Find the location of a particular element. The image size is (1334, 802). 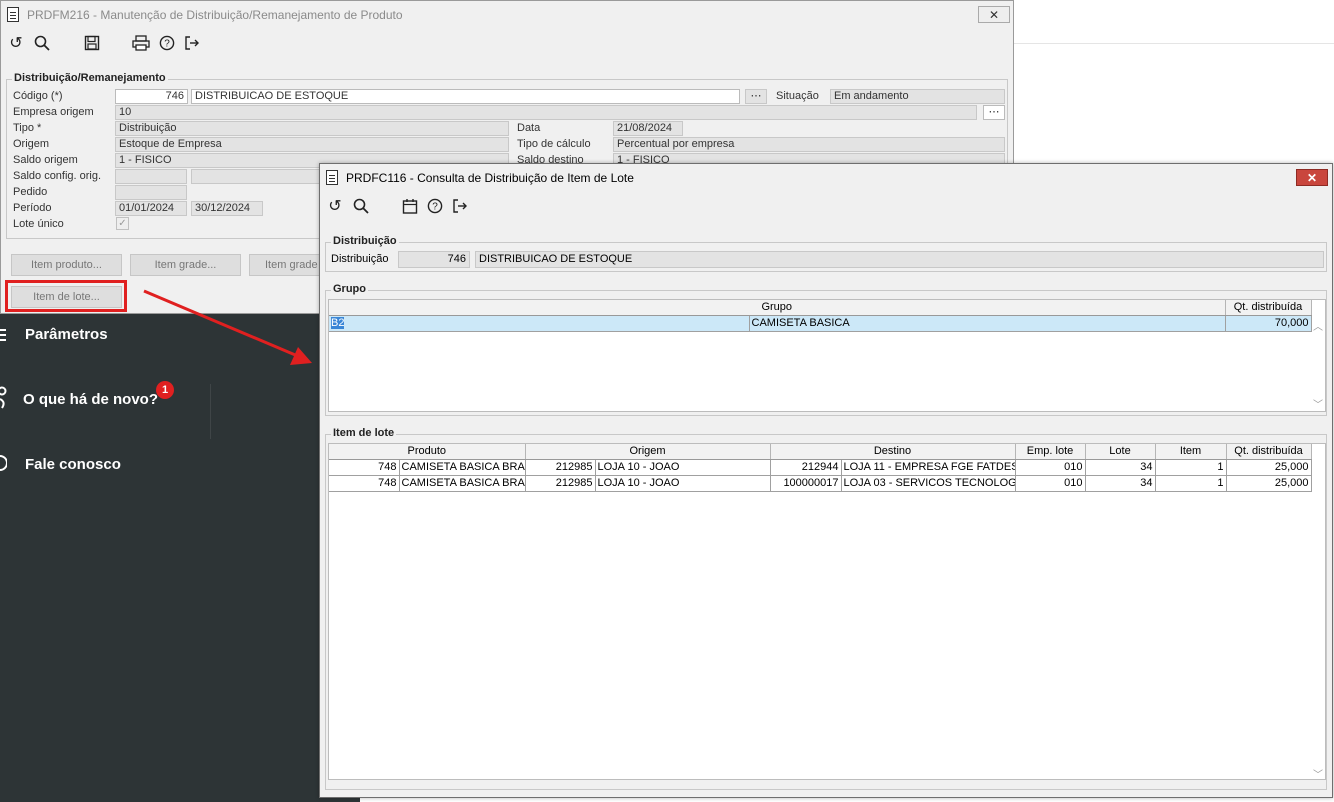

periodo-fim-field: 30/12/2024 is located at coordinates (227, 208).